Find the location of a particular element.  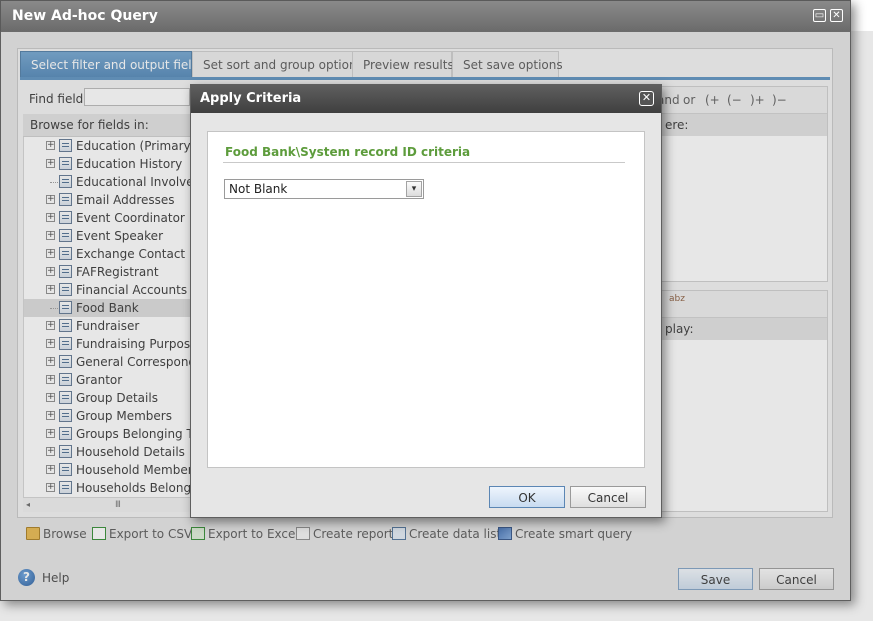

tree-item: Educational Involvem is located at coordinates (109, 182).